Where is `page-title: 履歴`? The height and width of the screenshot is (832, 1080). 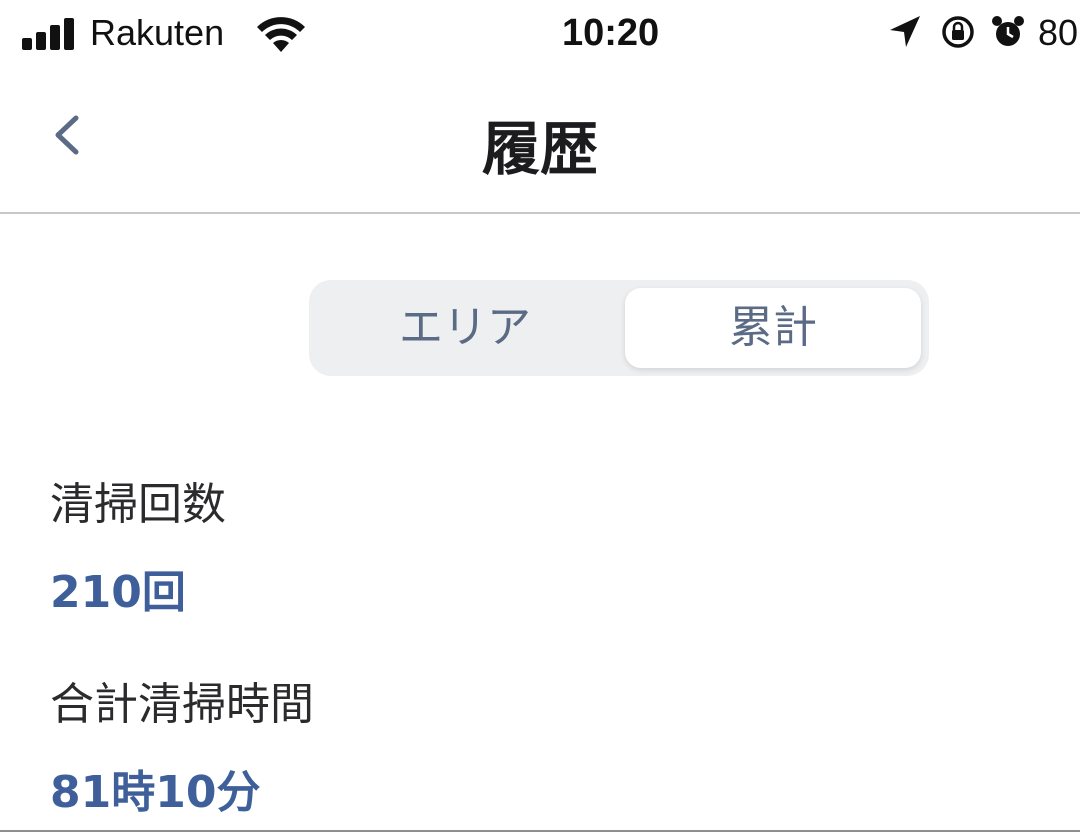
page-title: 履歴 is located at coordinates (539, 149).